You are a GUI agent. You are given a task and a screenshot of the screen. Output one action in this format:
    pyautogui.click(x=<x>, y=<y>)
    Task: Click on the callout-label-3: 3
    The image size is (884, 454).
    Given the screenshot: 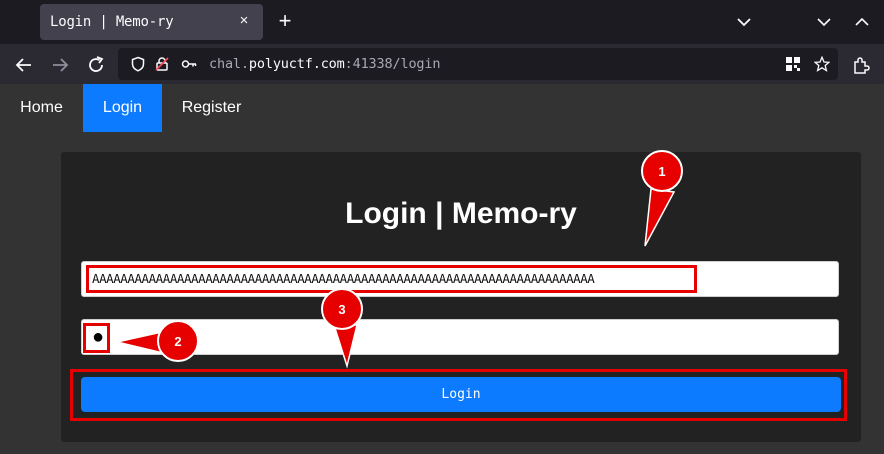 What is the action you would take?
    pyautogui.click(x=341, y=309)
    